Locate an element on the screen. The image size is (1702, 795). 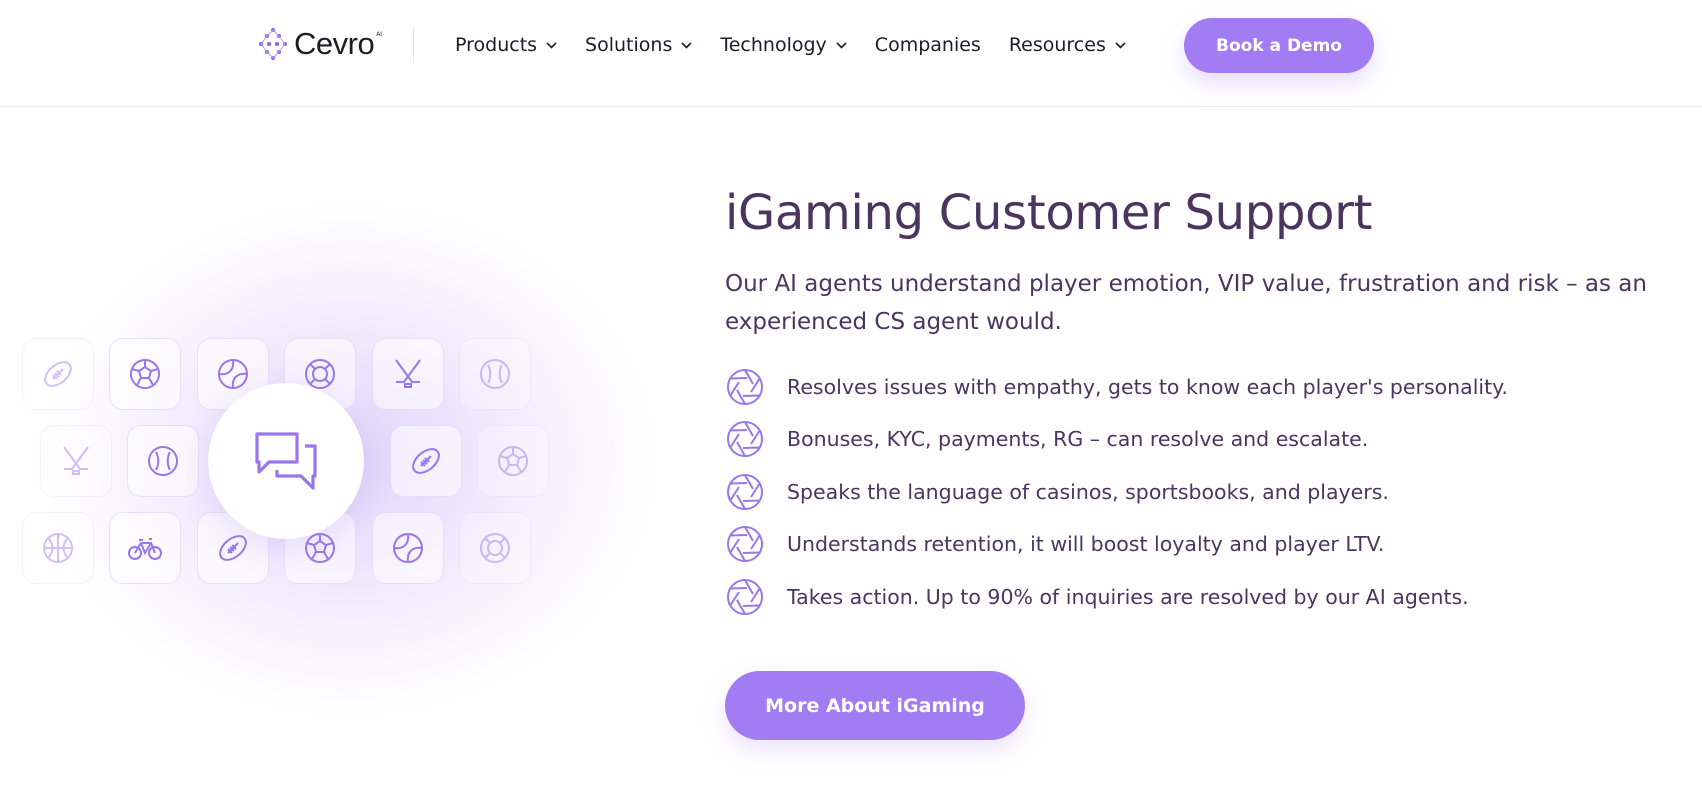
nav-item-resources: Resources is located at coordinates (1067, 45).